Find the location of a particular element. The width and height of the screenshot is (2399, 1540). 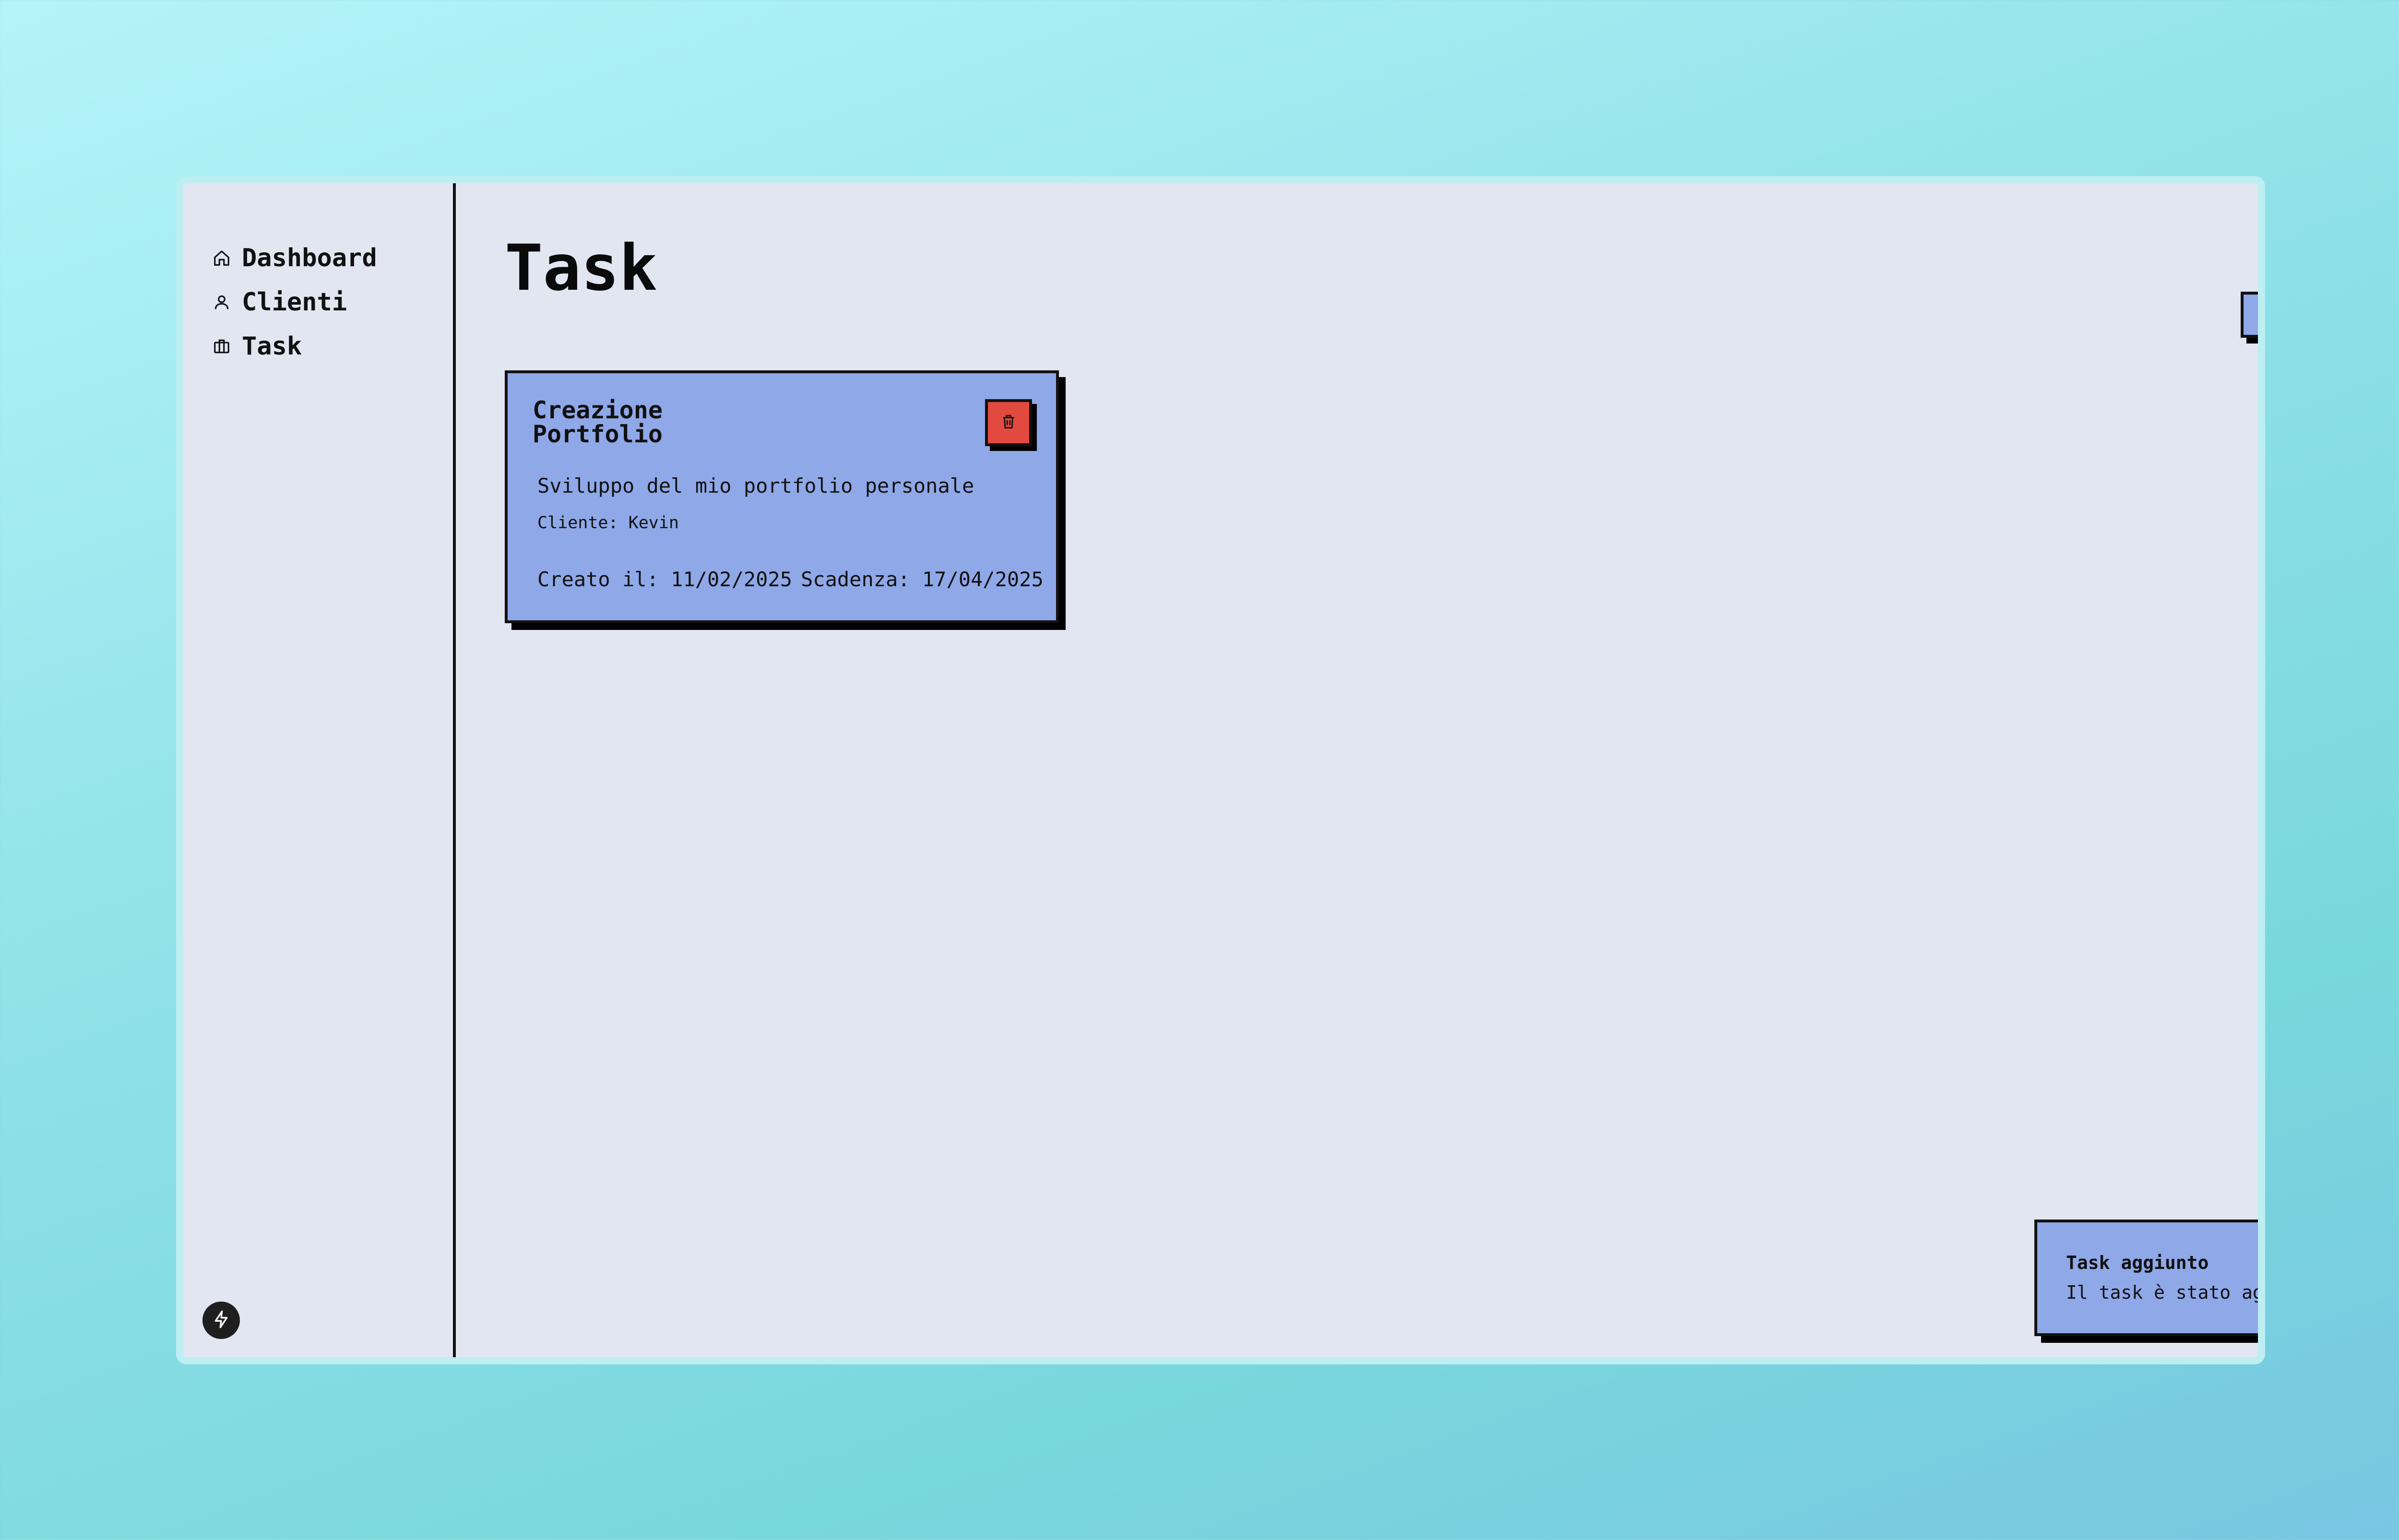

task-title: Creazione Portfolio is located at coordinates (598, 422).